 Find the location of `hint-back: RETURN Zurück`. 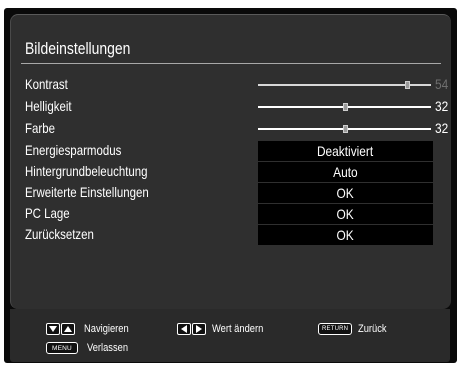

hint-back: RETURN Zurück is located at coordinates (355, 329).